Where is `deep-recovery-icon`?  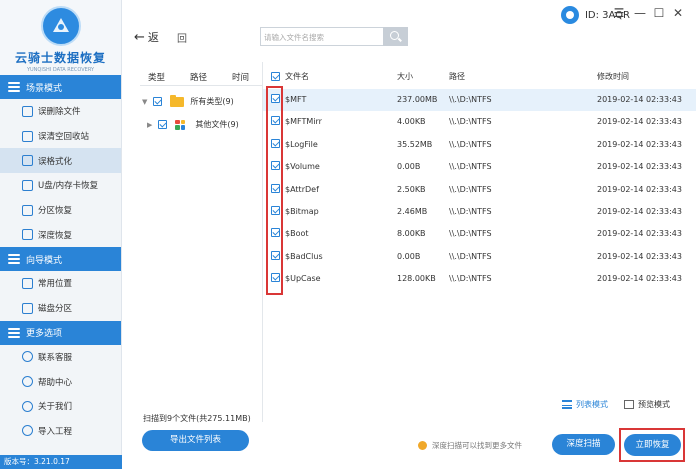
deep-recovery-icon is located at coordinates (27, 235).